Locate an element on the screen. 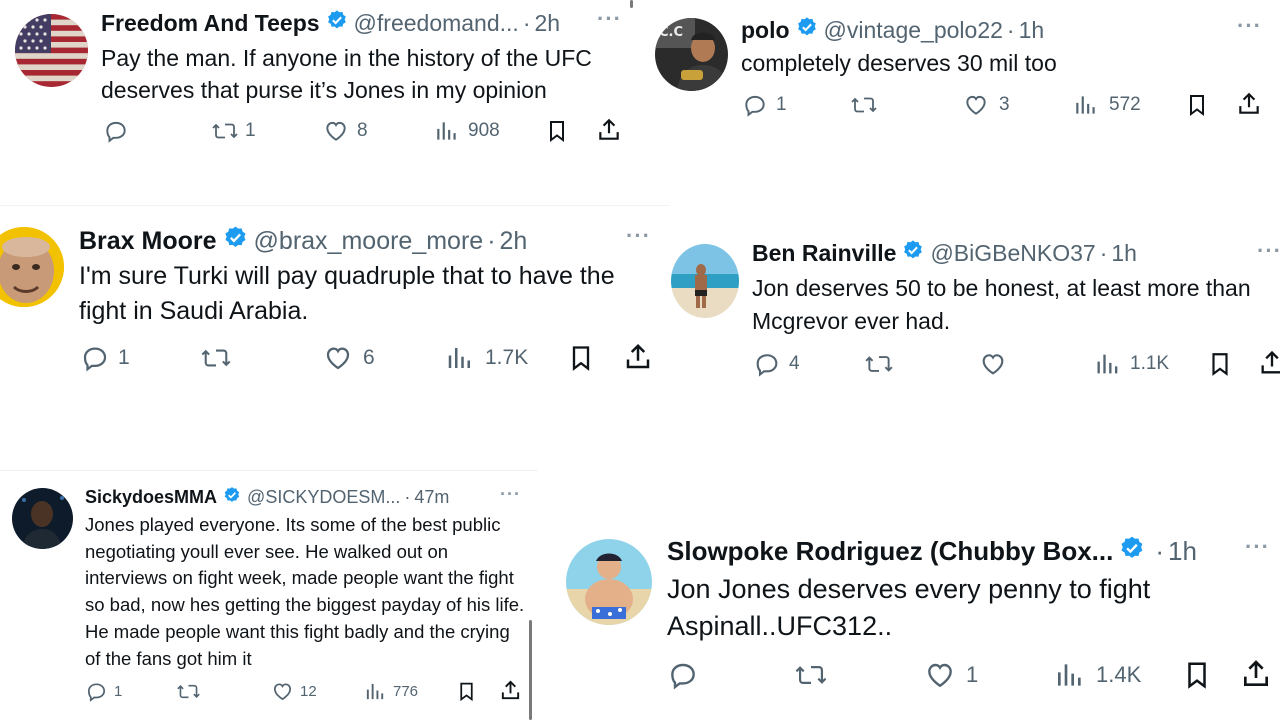  views-button: 1.1K is located at coordinates (1131, 364).